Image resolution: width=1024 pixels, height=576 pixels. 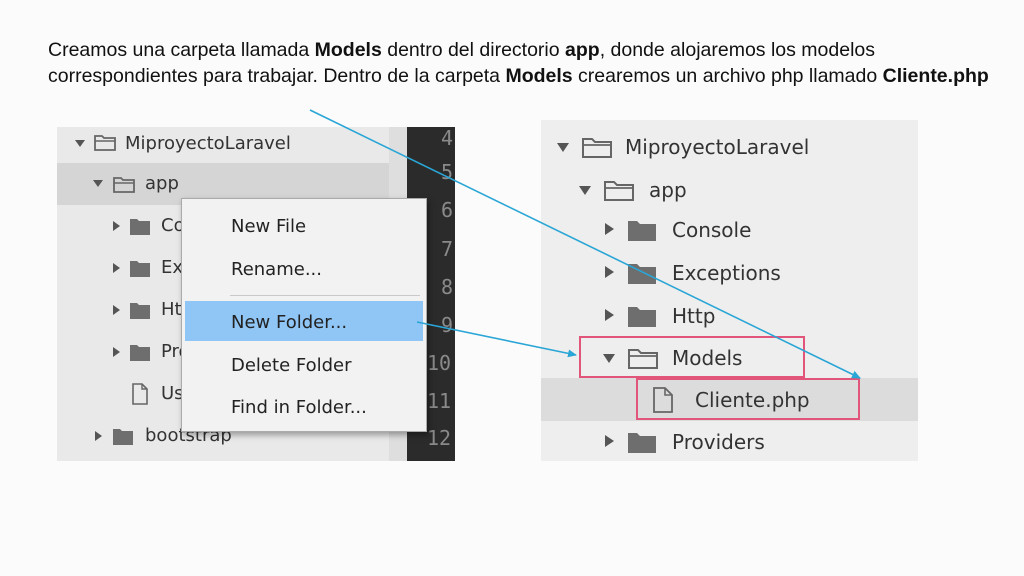 What do you see at coordinates (325, 295) in the screenshot?
I see `menu-separator` at bounding box center [325, 295].